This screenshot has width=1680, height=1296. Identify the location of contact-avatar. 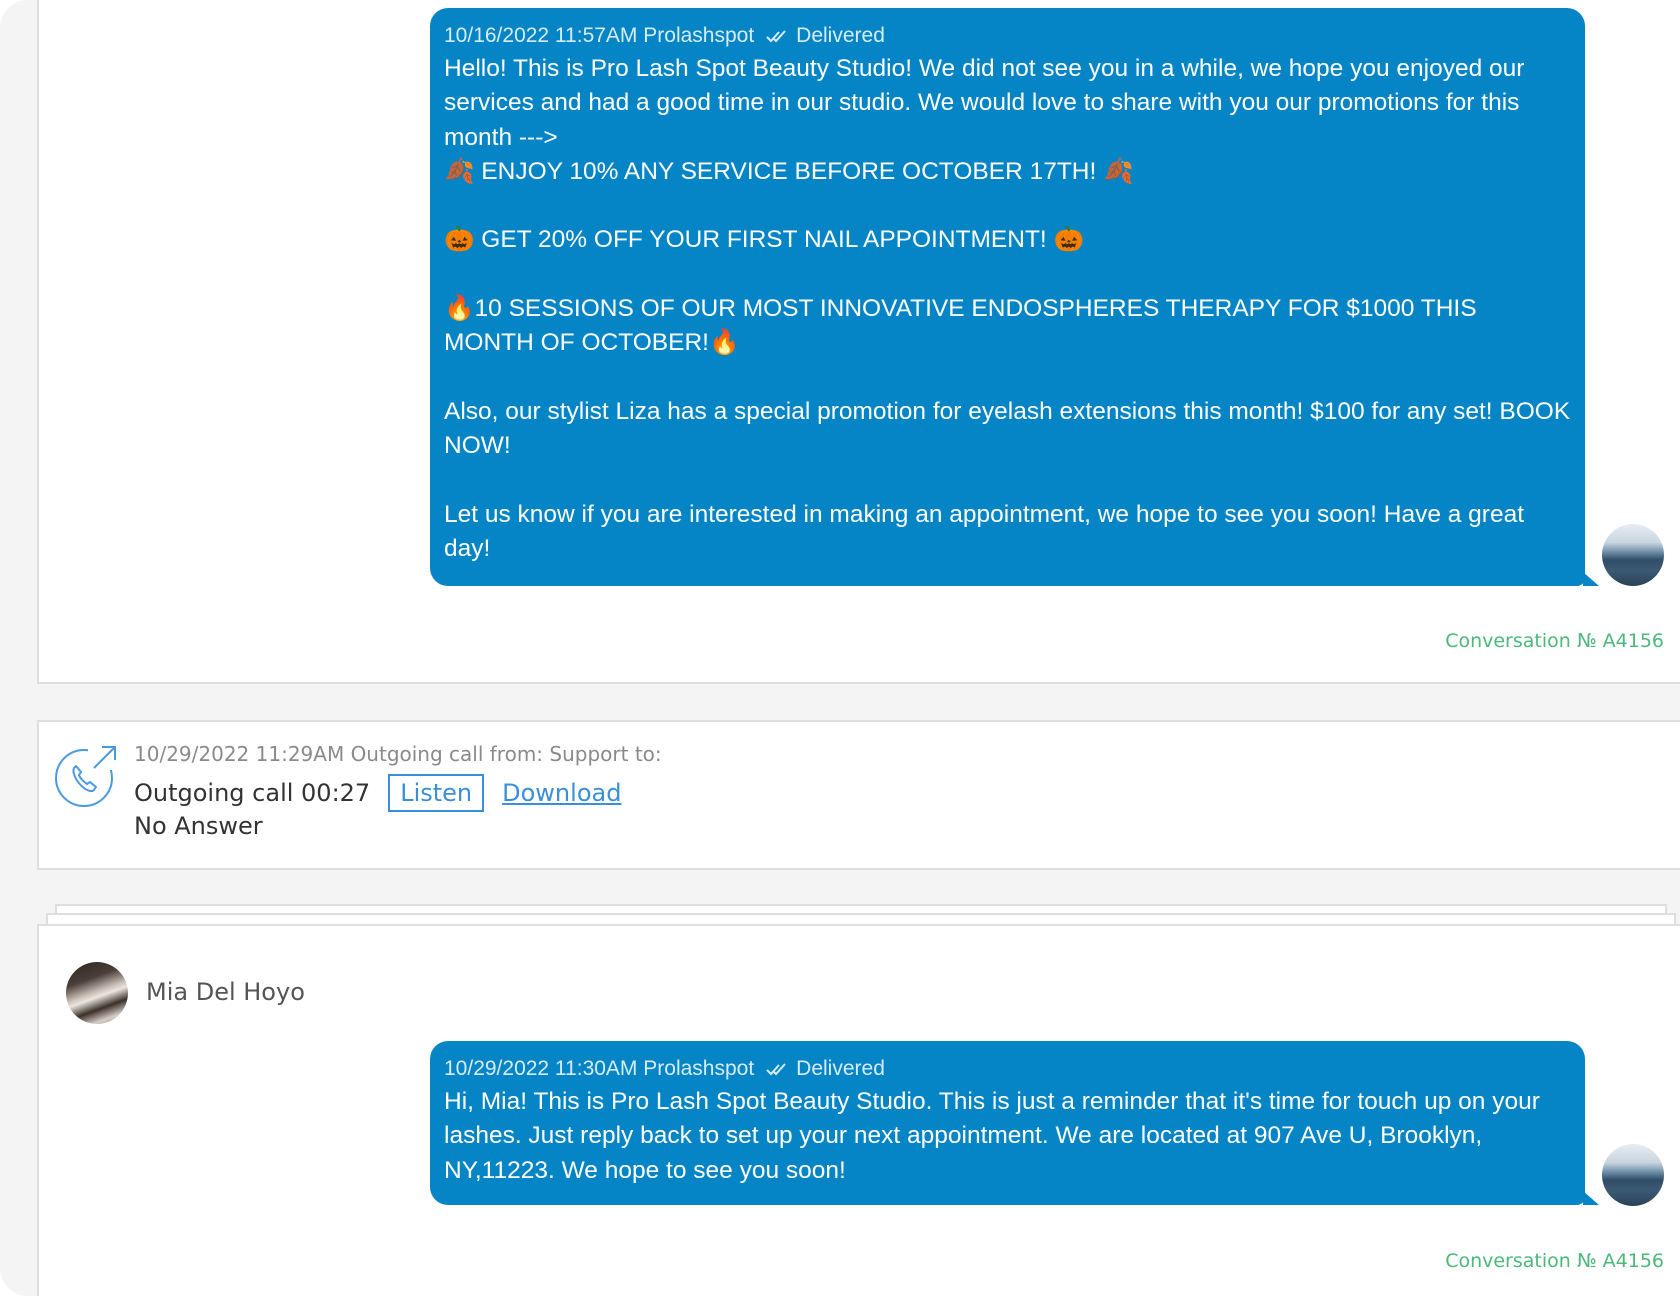
(97, 993).